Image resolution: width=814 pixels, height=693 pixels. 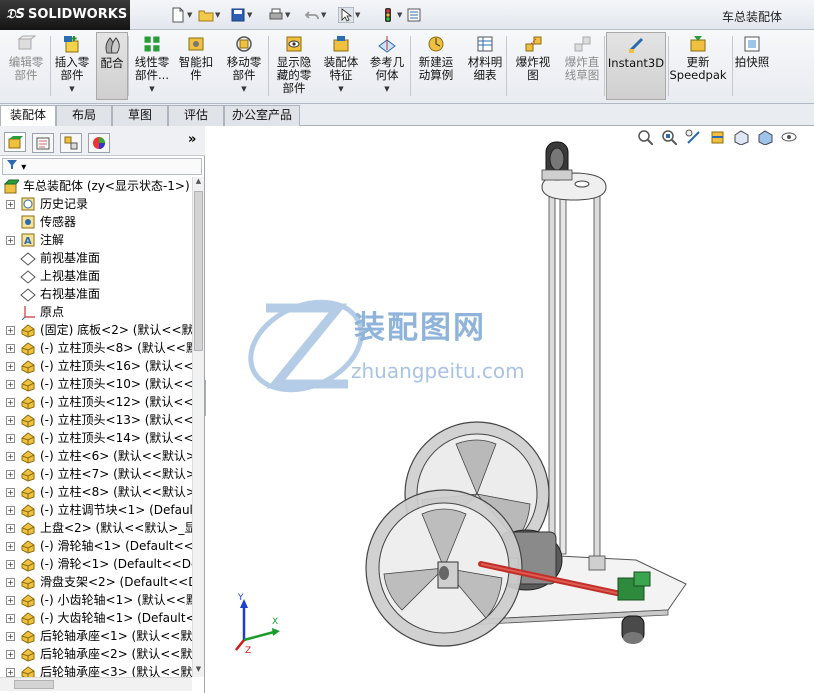 What do you see at coordinates (198, 671) in the screenshot?
I see `scroll-down-icon: ▼` at bounding box center [198, 671].